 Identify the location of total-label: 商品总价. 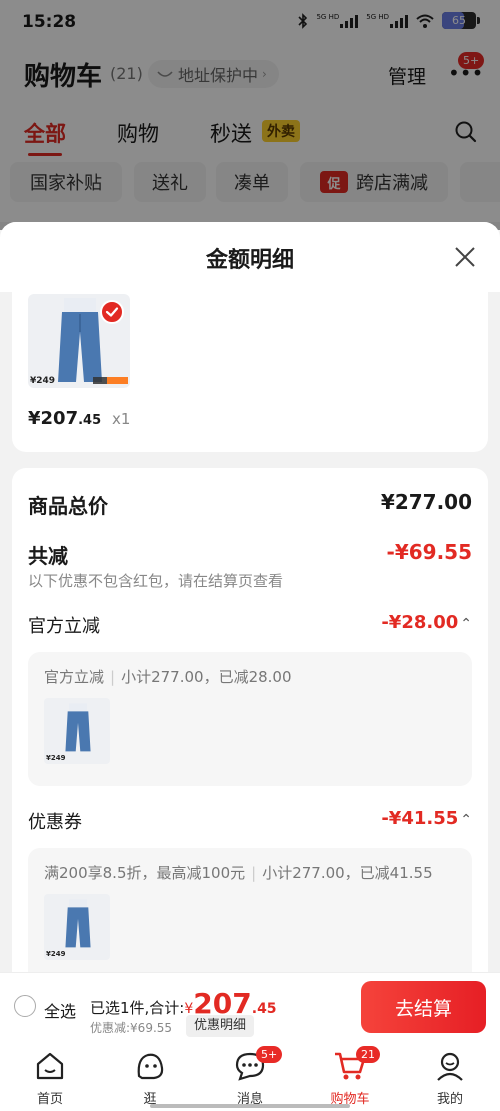
(68, 506).